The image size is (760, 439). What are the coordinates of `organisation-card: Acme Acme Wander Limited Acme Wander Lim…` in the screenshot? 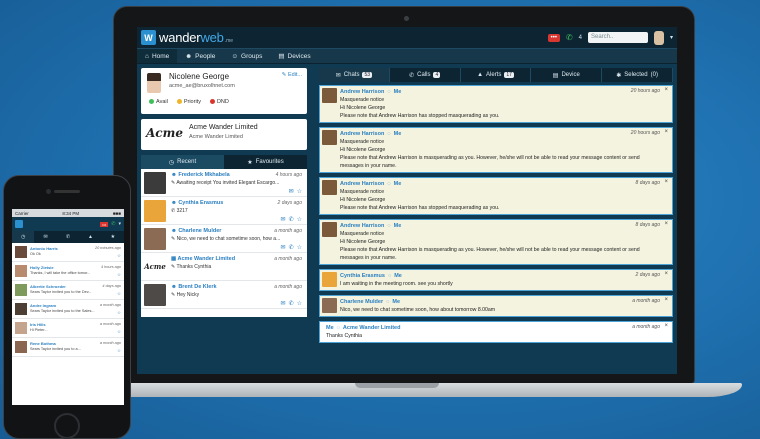 It's located at (224, 134).